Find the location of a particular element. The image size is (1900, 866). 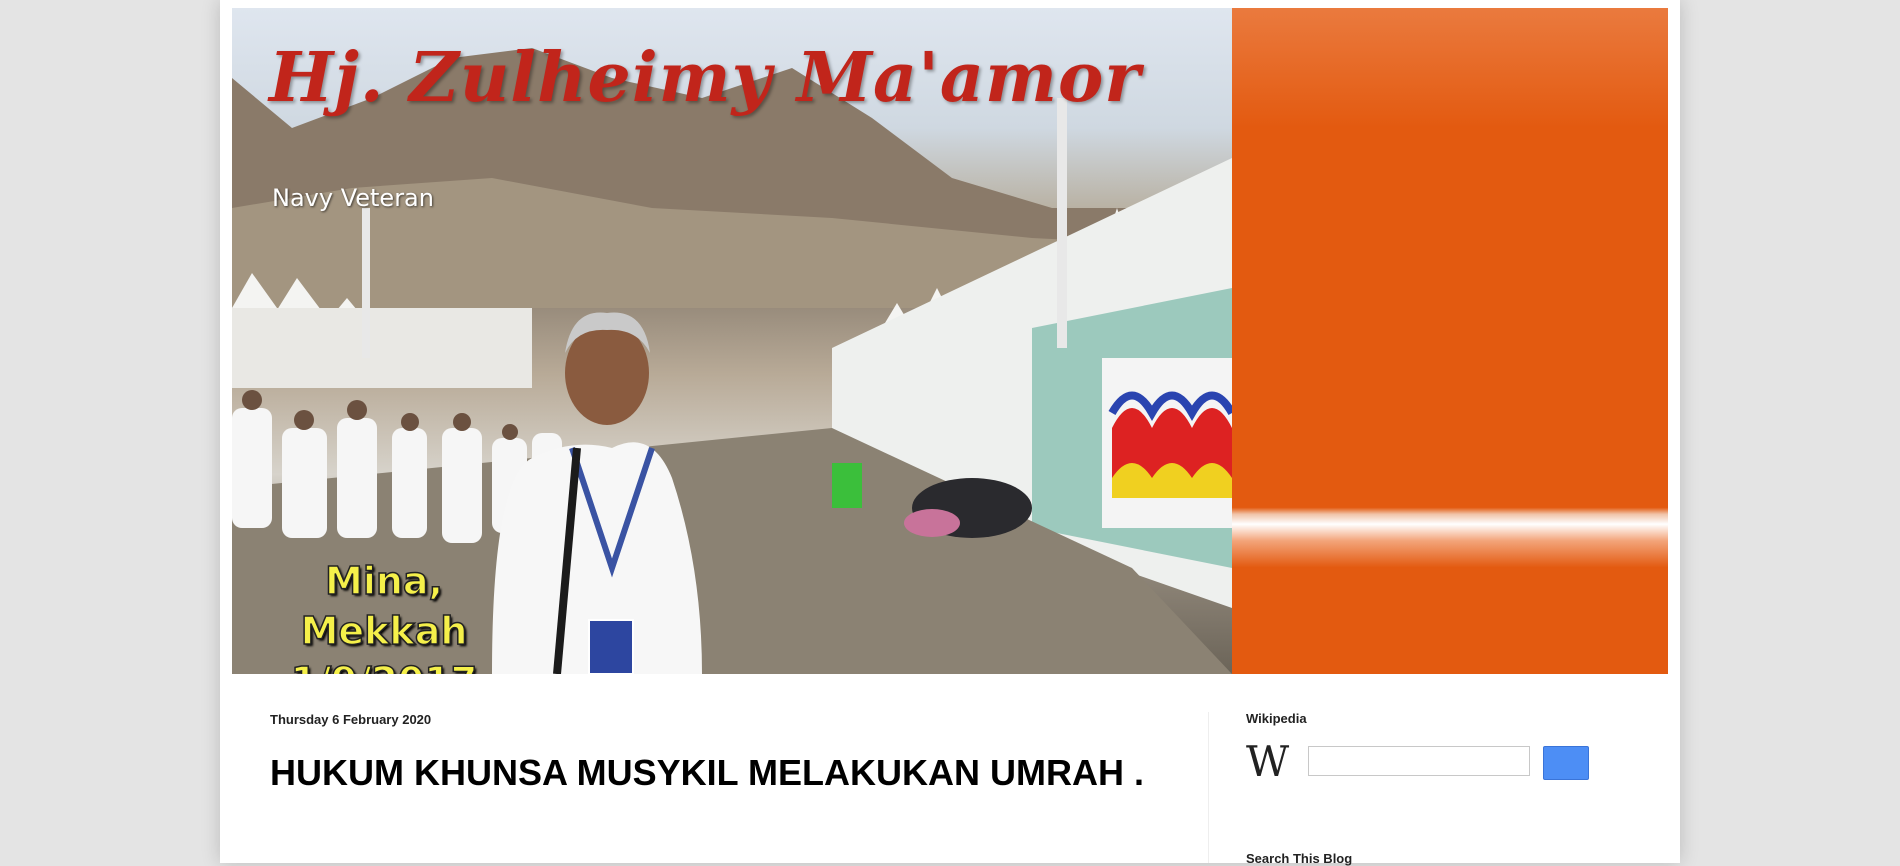

search-blog-widget-title: Search This Blog is located at coordinates (1299, 858).